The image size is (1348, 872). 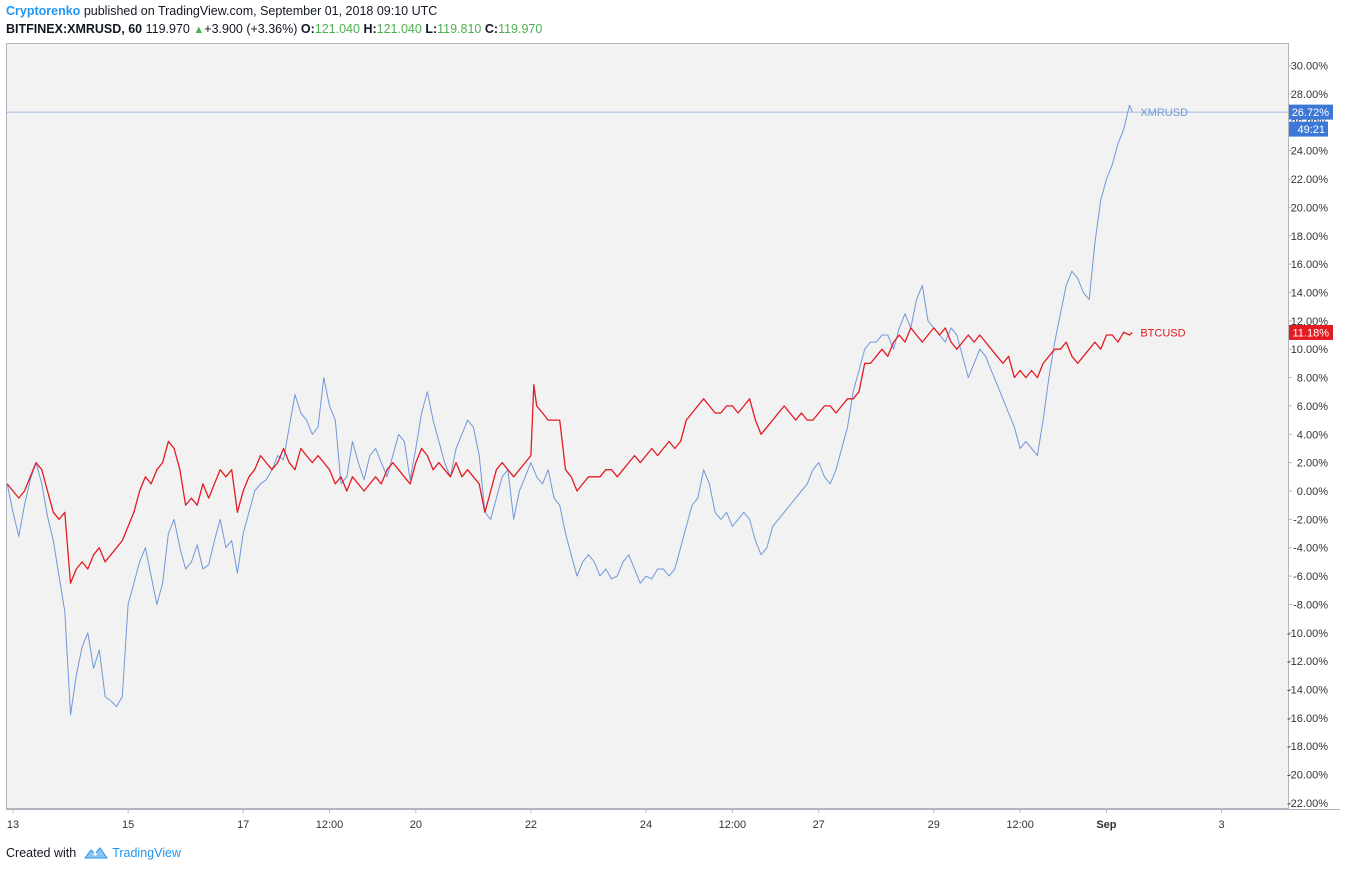 I want to click on x-tick-label: 15, so click(x=128, y=825).